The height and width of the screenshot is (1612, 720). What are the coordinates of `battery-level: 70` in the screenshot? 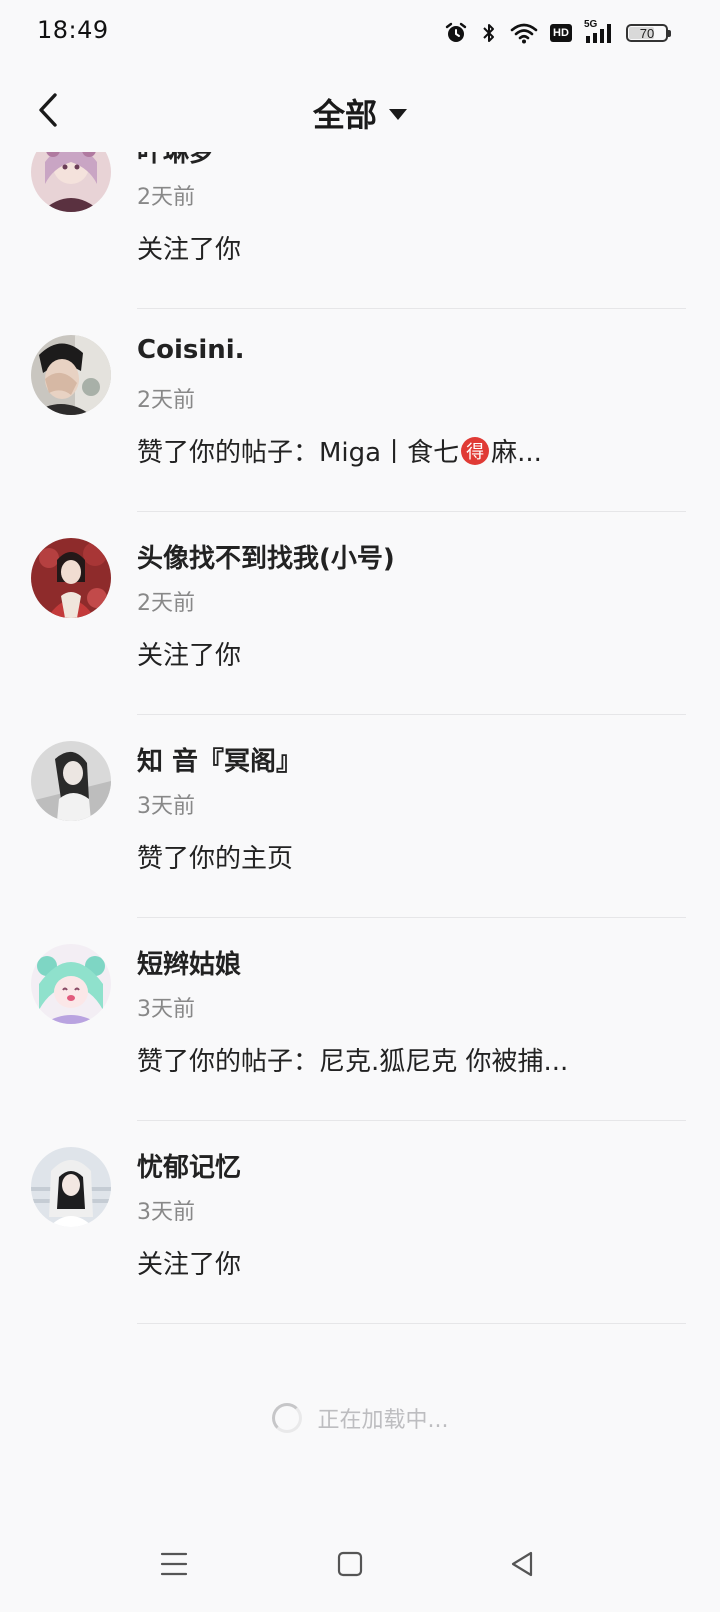 It's located at (647, 33).